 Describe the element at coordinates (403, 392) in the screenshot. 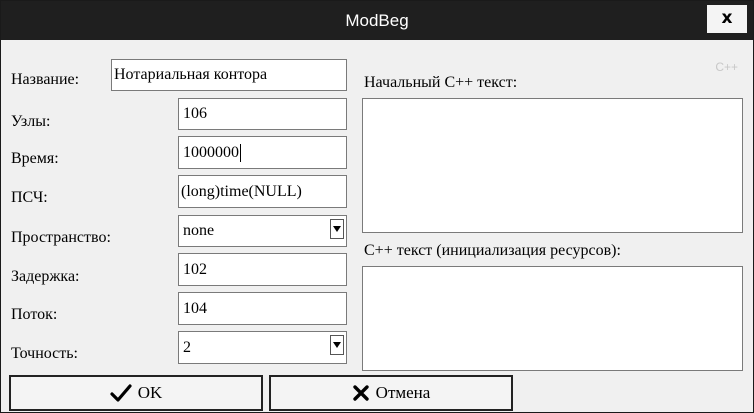

I see `cancel-button-label: Отмена` at that location.